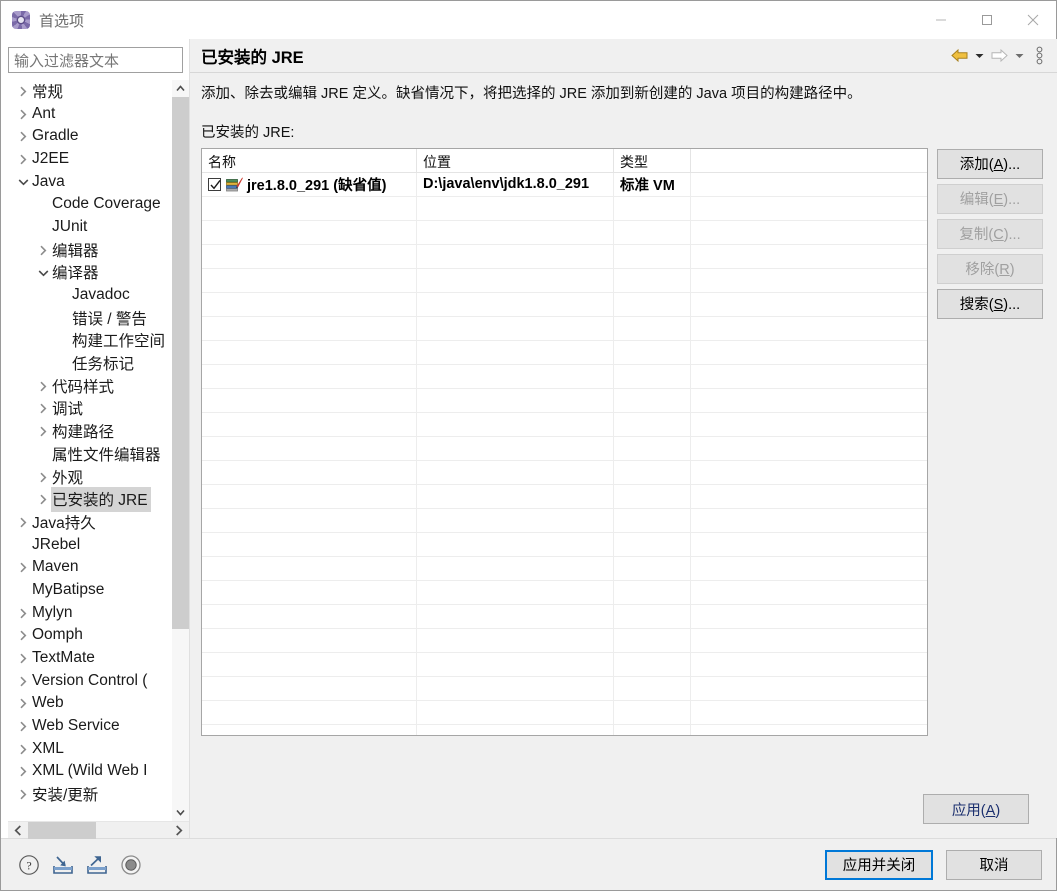 This screenshot has height=891, width=1057. Describe the element at coordinates (18, 830) in the screenshot. I see `scroll-left-icon` at that location.